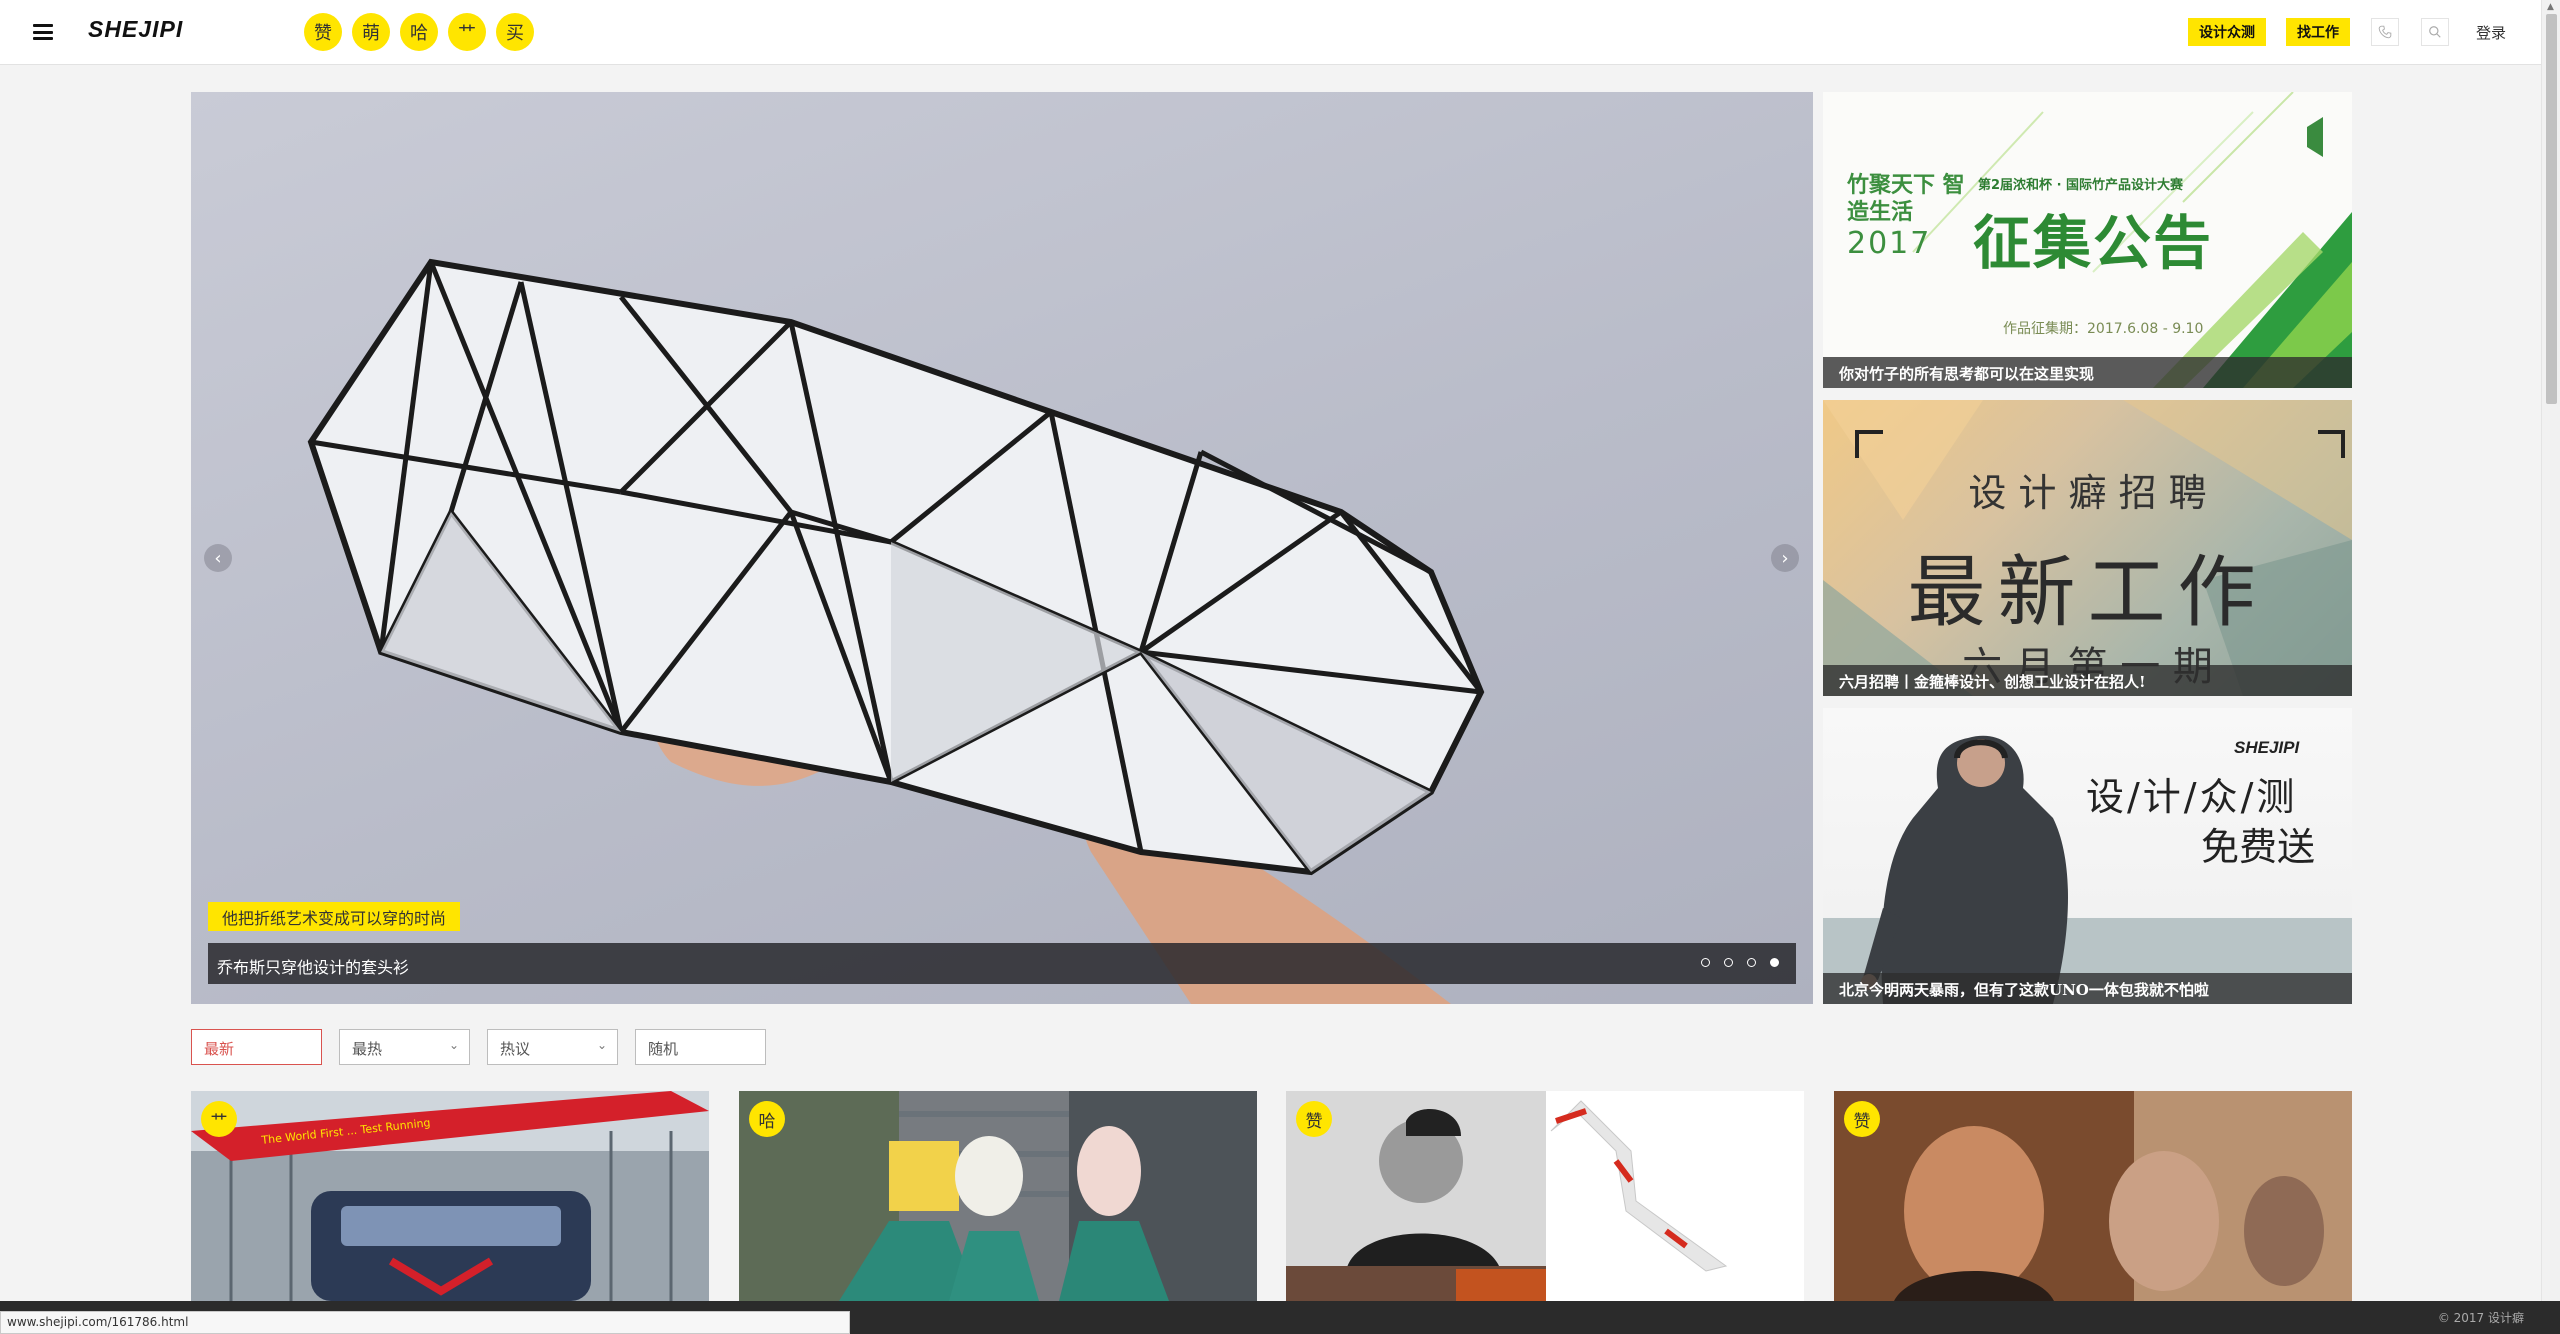 The image size is (2560, 1334). I want to click on filter-discussed: 热议 ⌄, so click(552, 1047).